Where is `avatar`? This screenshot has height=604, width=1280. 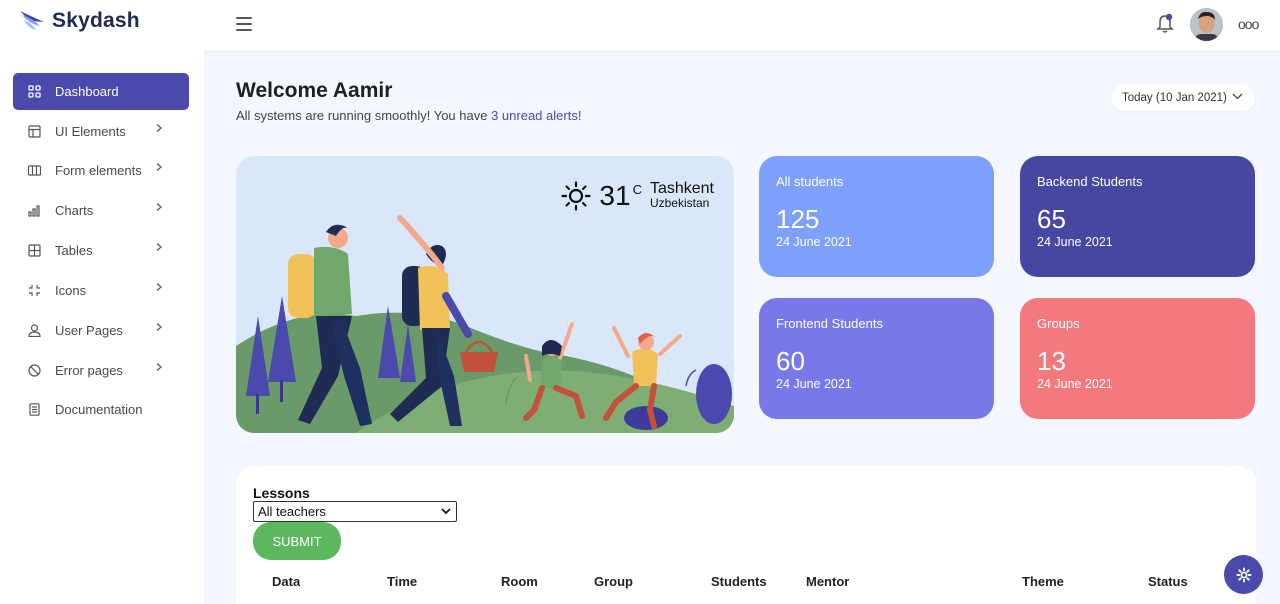 avatar is located at coordinates (1206, 24).